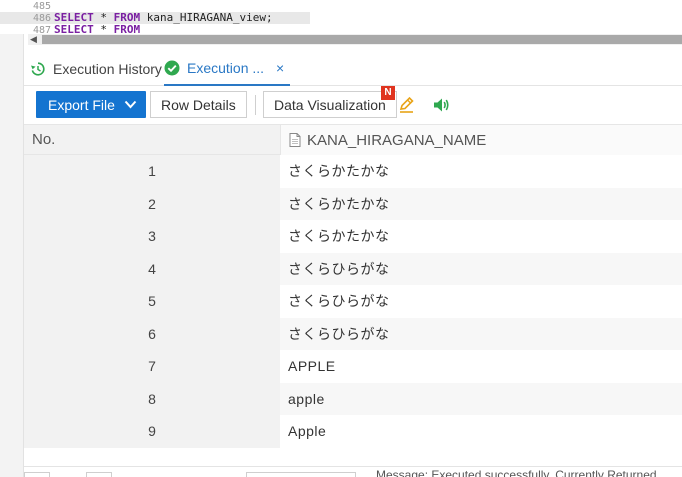  What do you see at coordinates (441, 105) in the screenshot?
I see `speaker-icon` at bounding box center [441, 105].